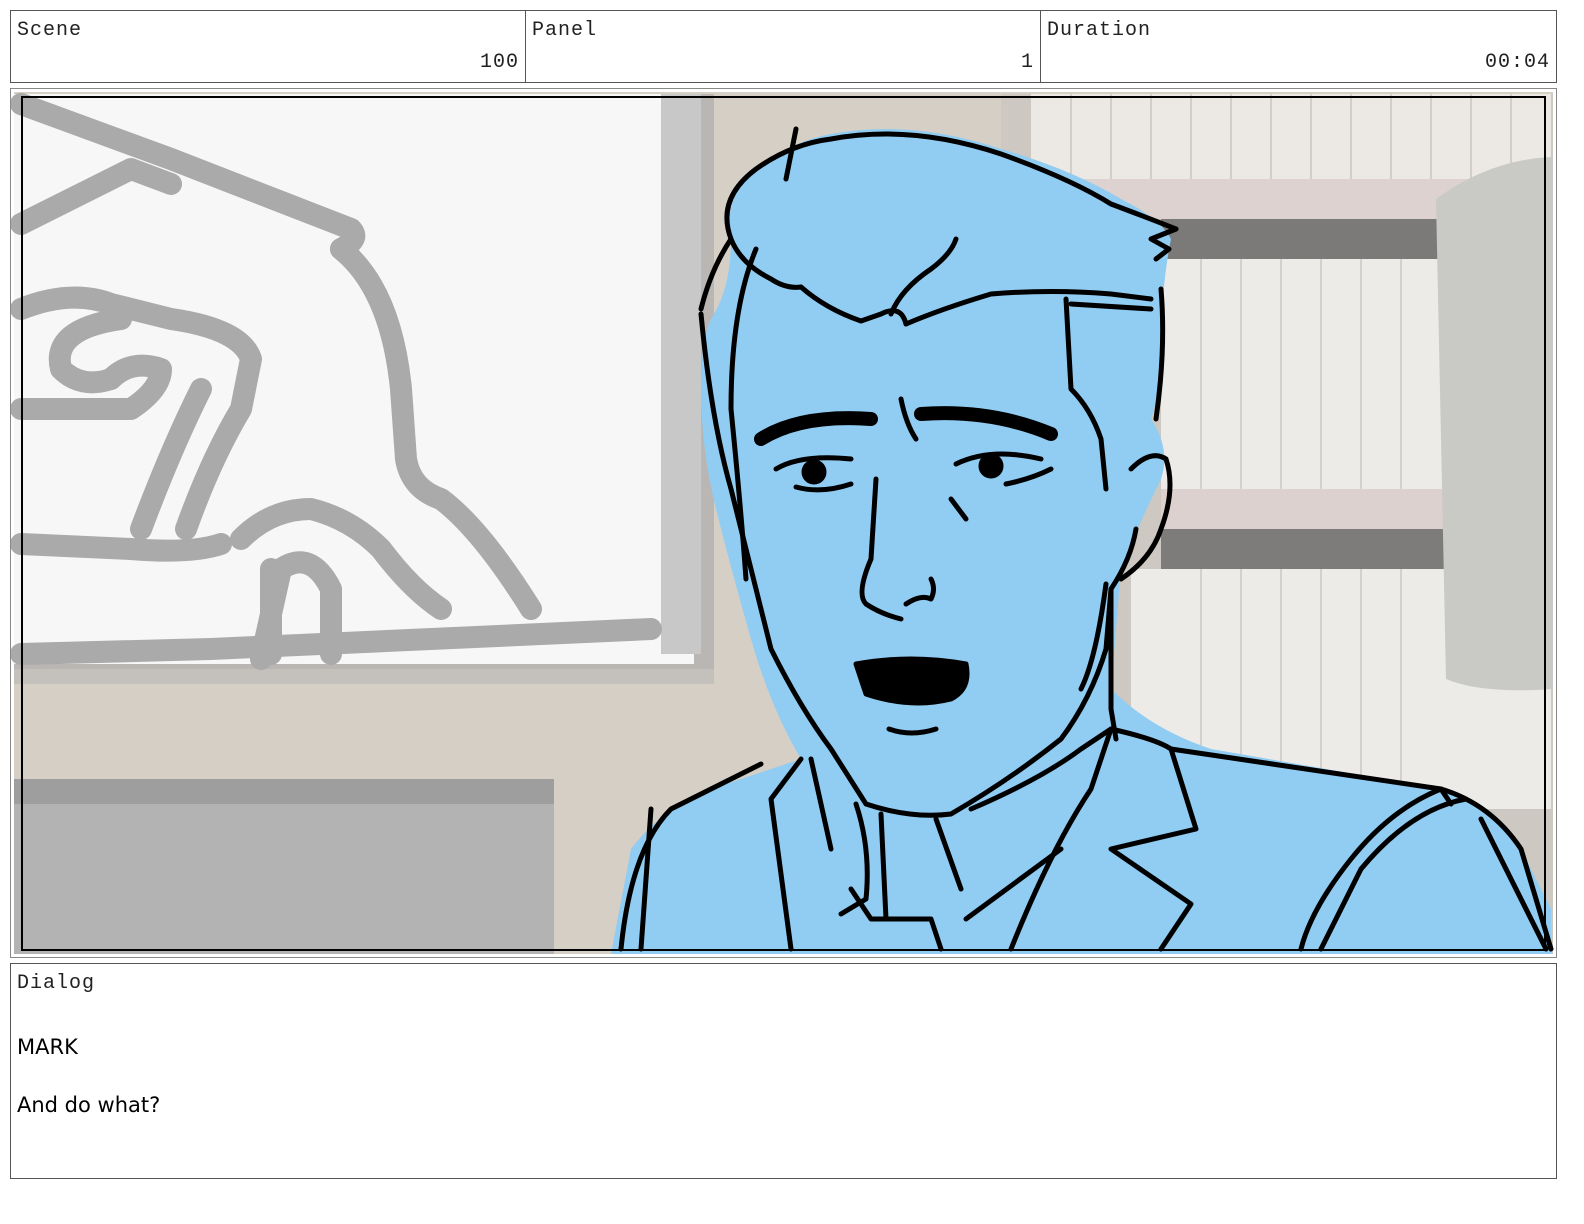 The image size is (1584, 1224). What do you see at coordinates (56, 983) in the screenshot?
I see `dialog-label: Dialog` at bounding box center [56, 983].